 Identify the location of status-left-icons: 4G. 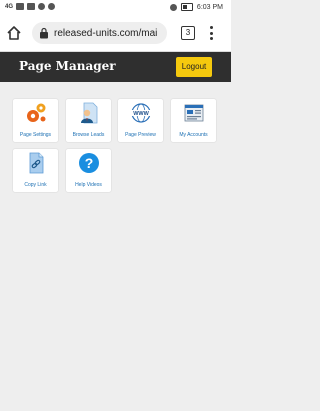
(30, 6).